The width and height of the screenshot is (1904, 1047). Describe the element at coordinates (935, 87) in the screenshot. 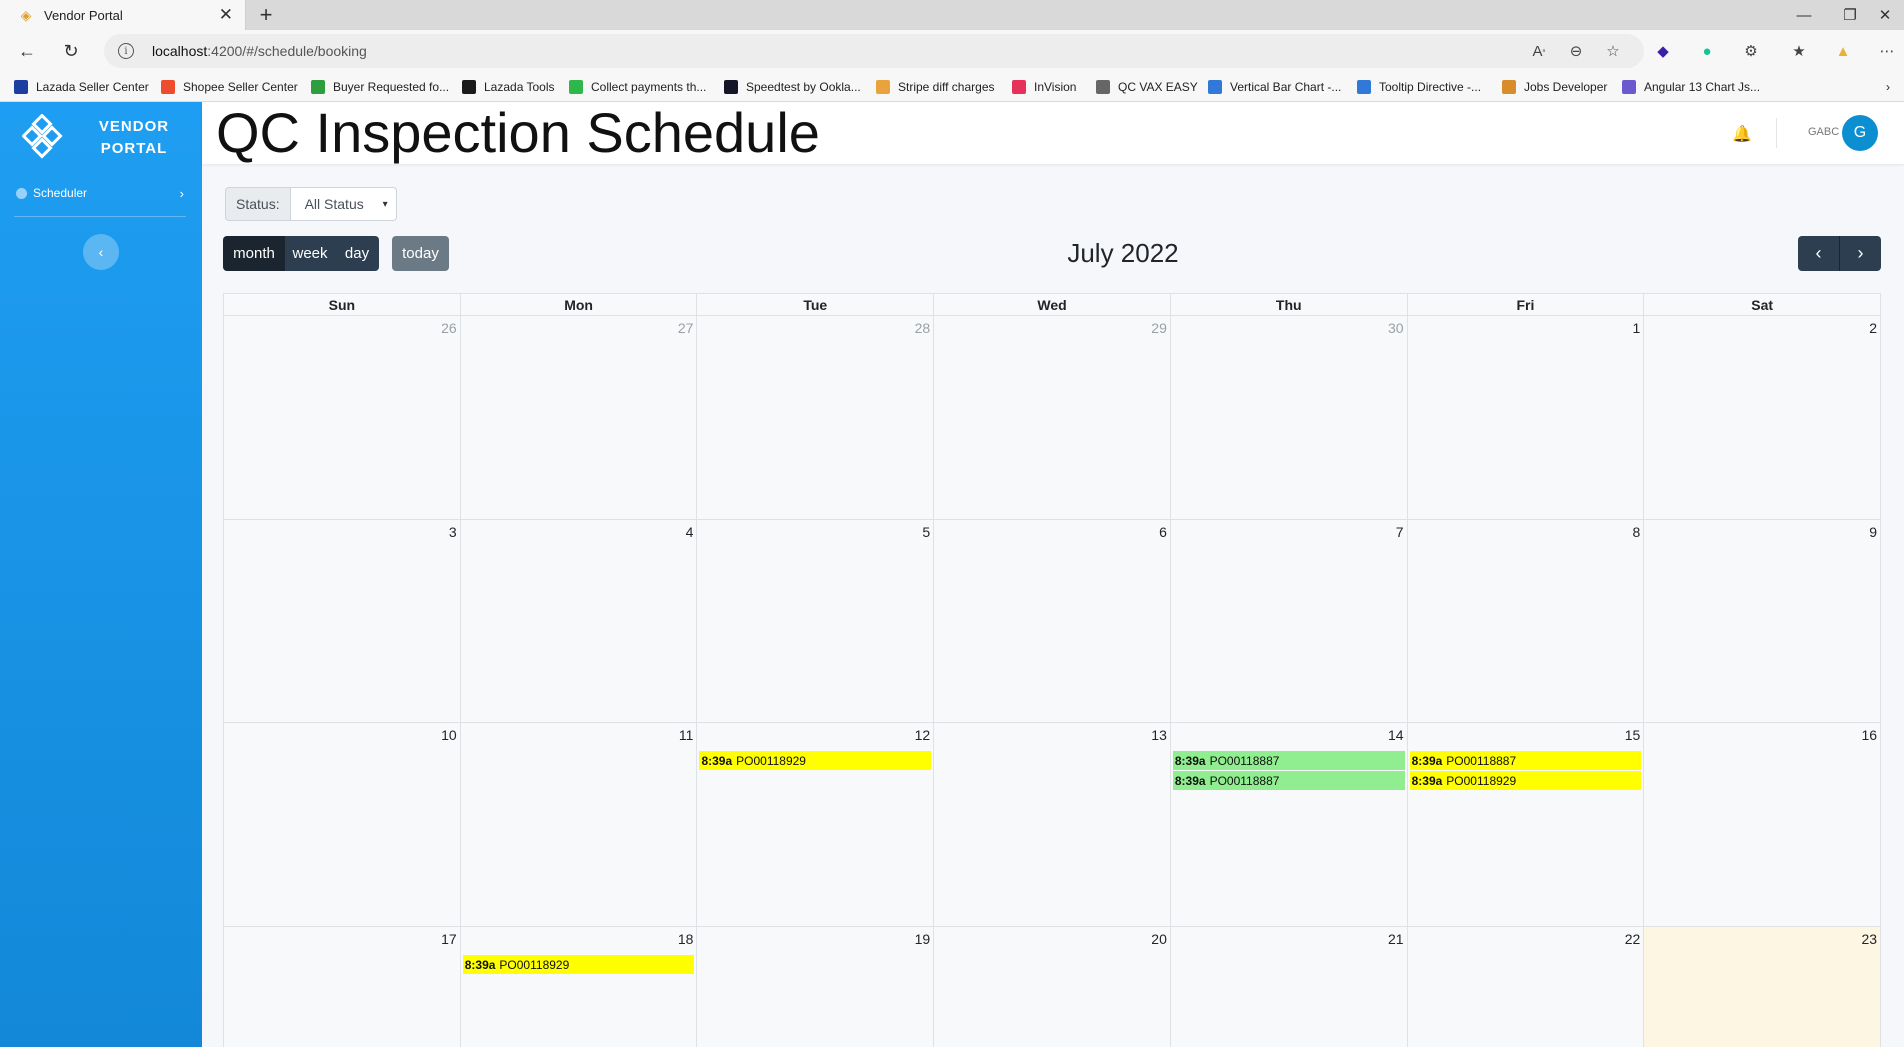

I see `bookmark-item: Stripe diff charges` at that location.